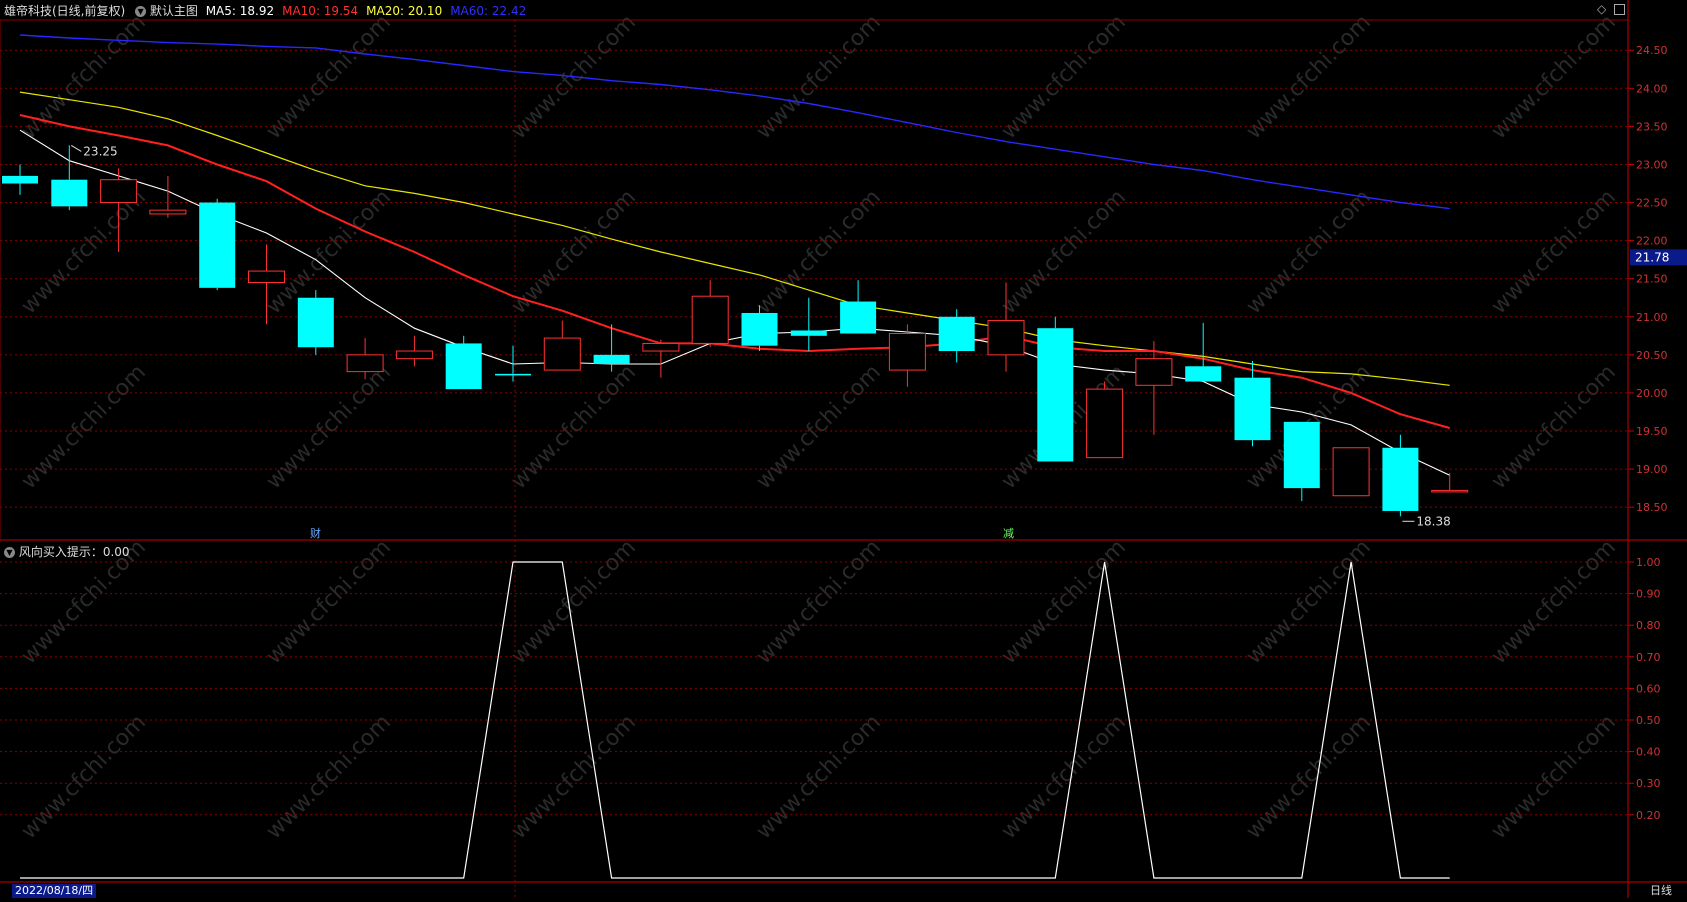  What do you see at coordinates (1611, 9) in the screenshot?
I see `window-controls: ◇` at bounding box center [1611, 9].